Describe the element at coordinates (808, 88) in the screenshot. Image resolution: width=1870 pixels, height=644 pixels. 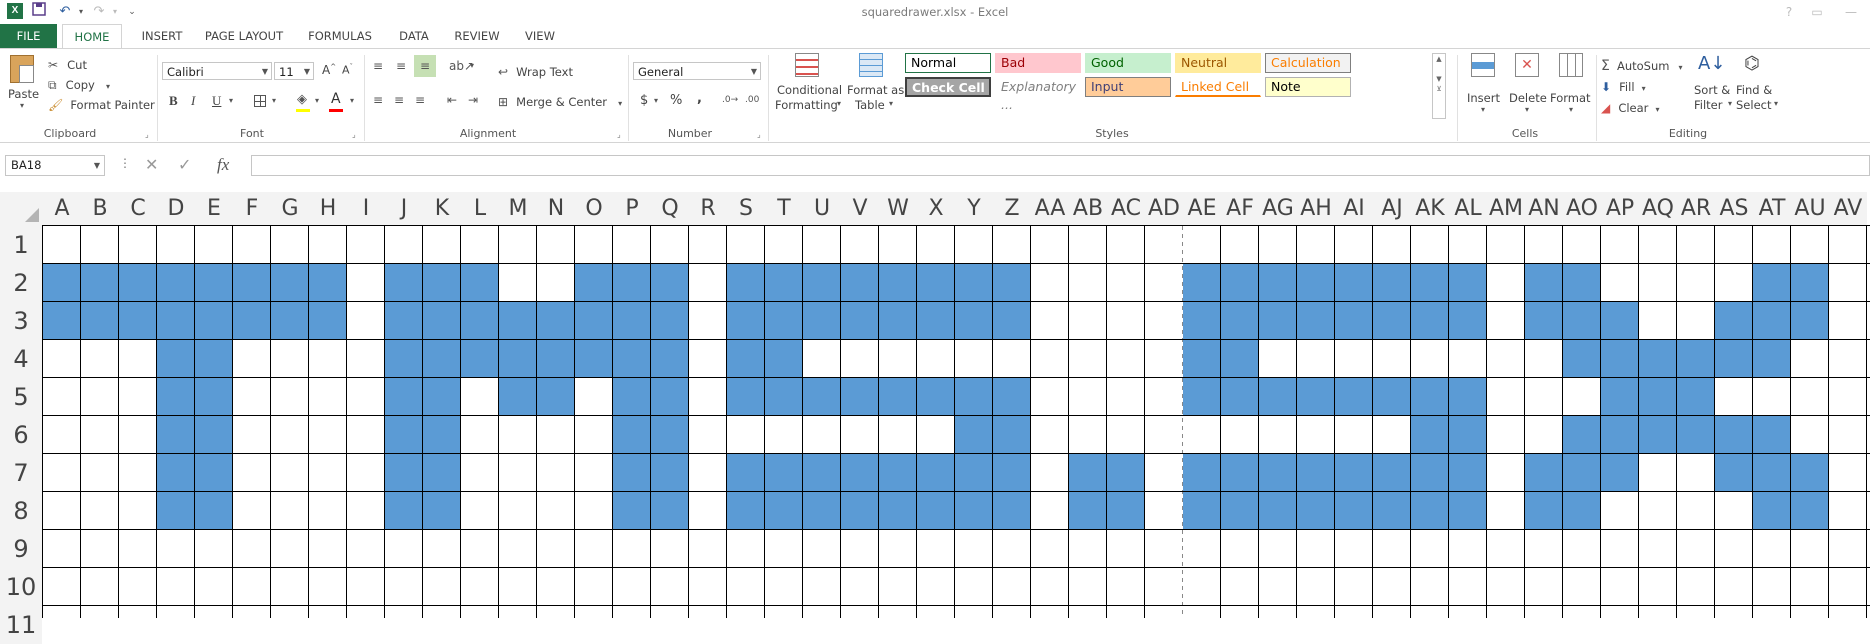
I see `conditional-formatting-button: Conditional Formatting ▾` at that location.